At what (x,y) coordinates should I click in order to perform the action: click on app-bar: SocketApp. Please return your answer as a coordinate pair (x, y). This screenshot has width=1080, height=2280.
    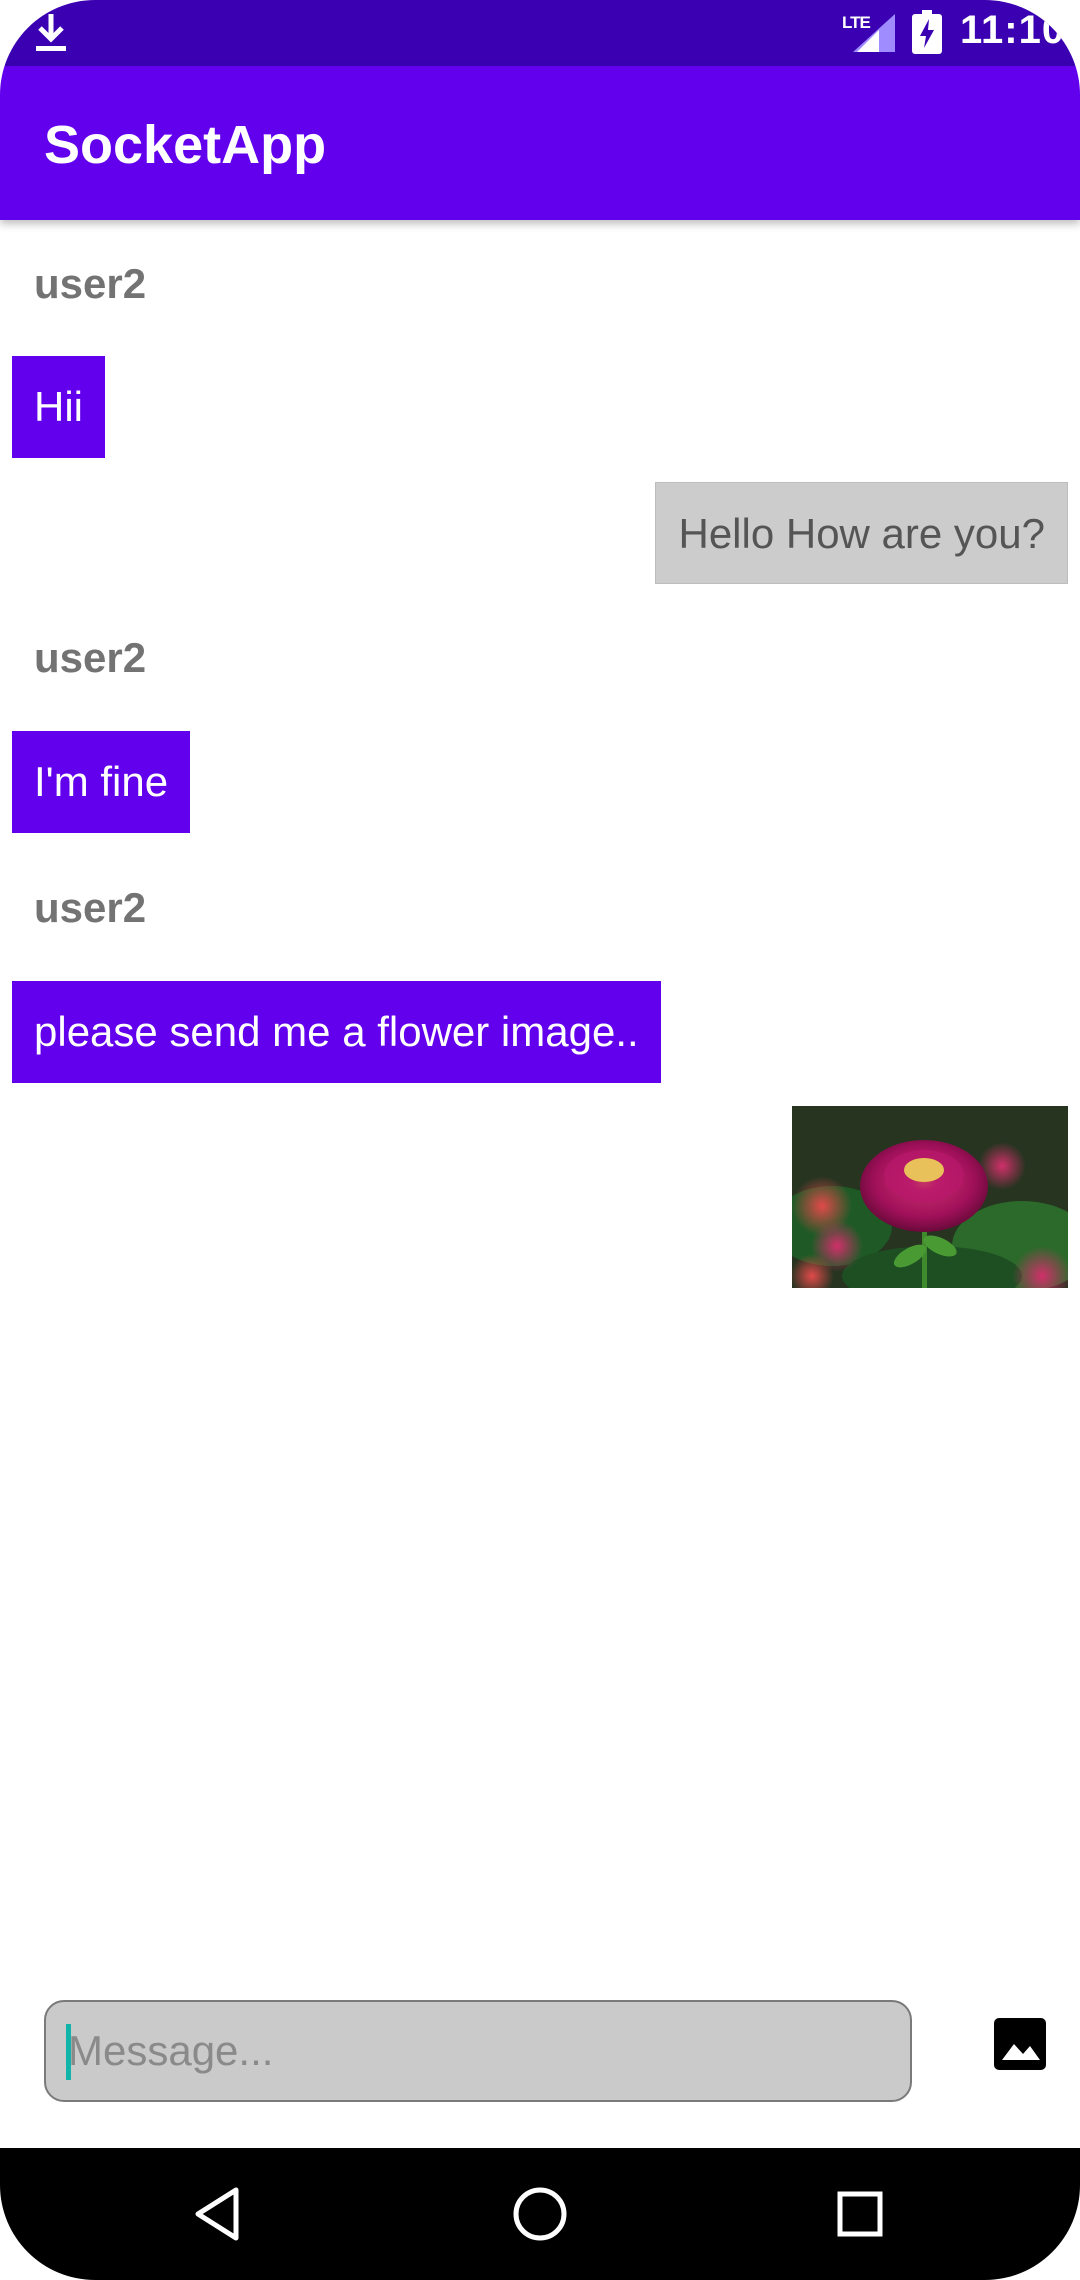
    Looking at the image, I should click on (540, 143).